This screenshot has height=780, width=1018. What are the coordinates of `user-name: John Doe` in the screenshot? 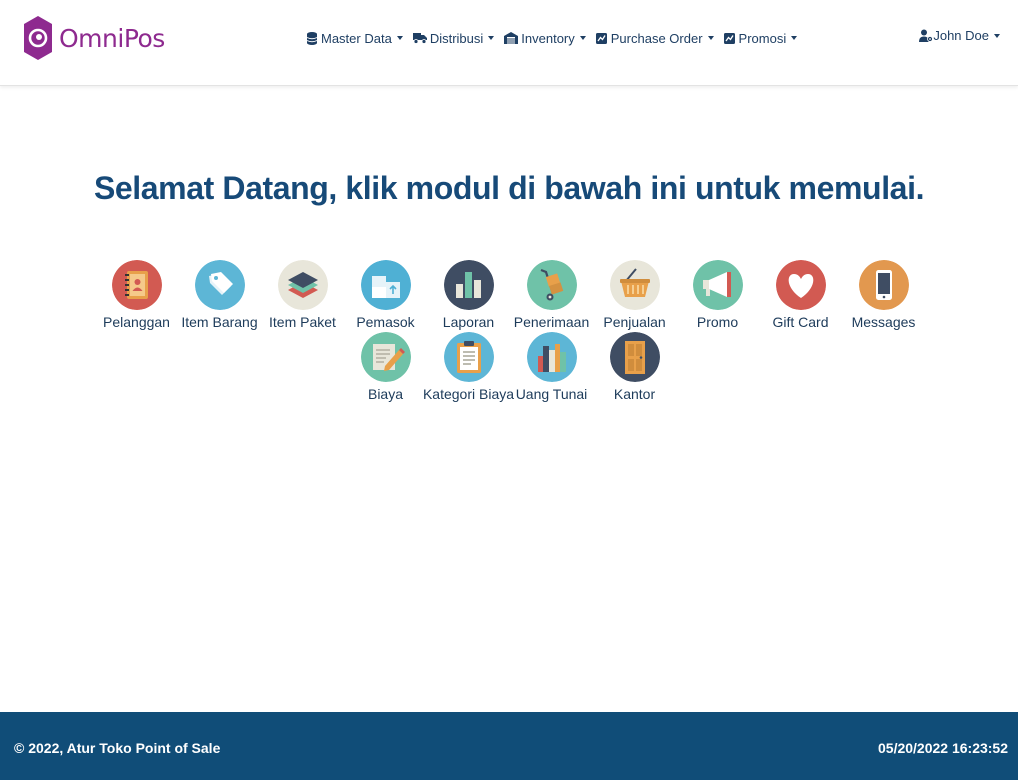 It's located at (961, 35).